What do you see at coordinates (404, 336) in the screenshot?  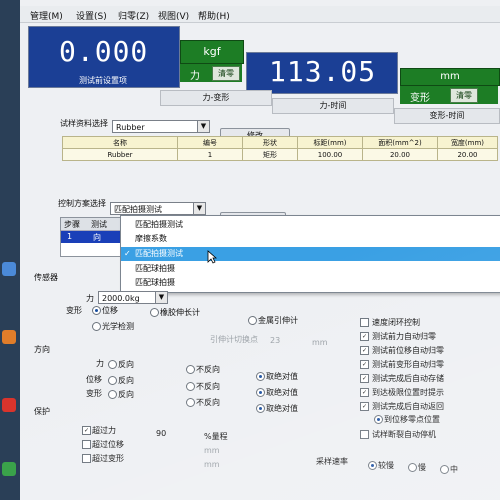 I see `force-zero-label: 测试前力自动归零` at bounding box center [404, 336].